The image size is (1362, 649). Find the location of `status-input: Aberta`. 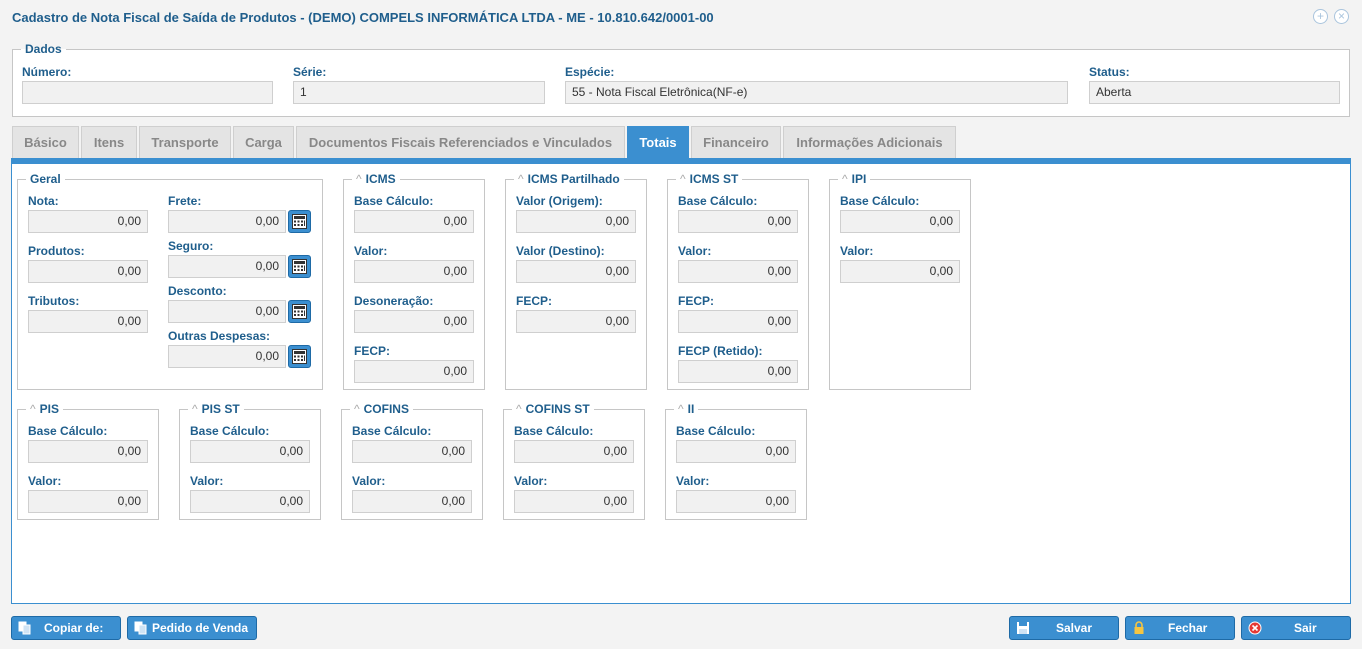

status-input: Aberta is located at coordinates (1214, 92).